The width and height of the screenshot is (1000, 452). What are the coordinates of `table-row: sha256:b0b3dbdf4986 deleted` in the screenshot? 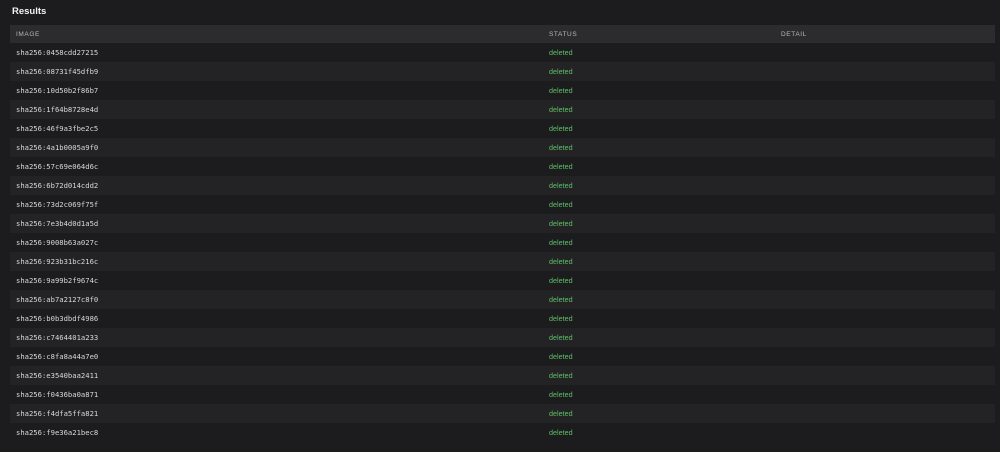 It's located at (502, 318).